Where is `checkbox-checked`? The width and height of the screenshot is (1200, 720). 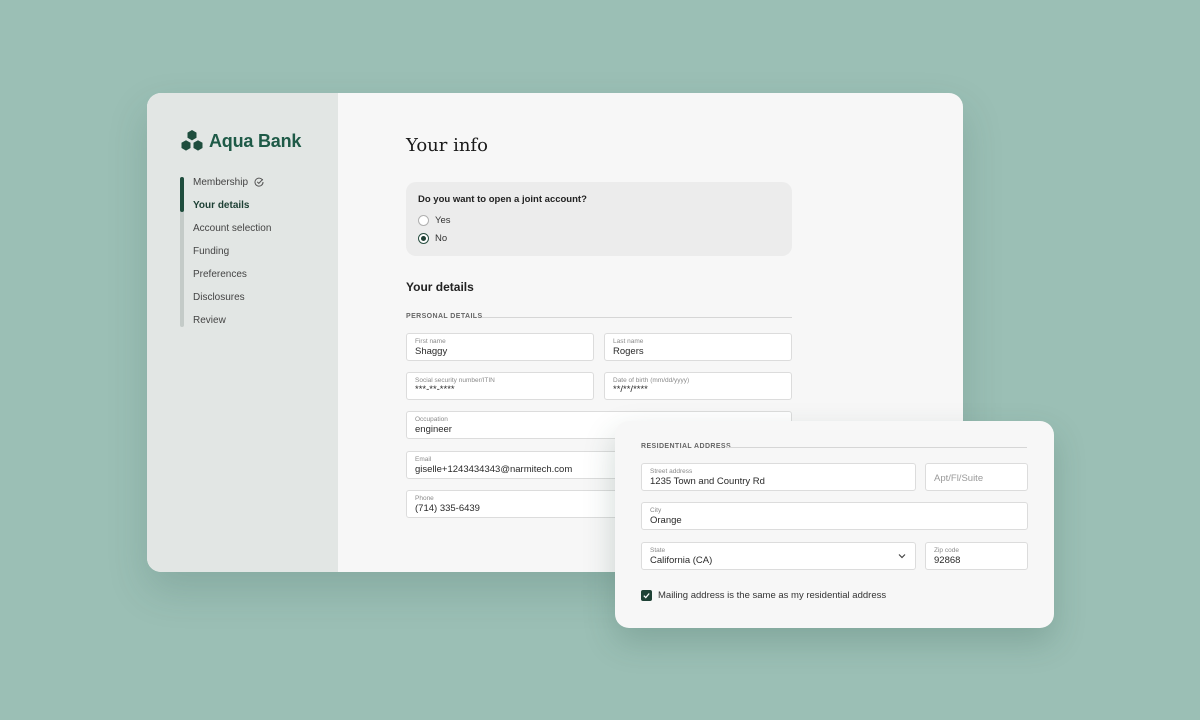
checkbox-checked is located at coordinates (646, 595).